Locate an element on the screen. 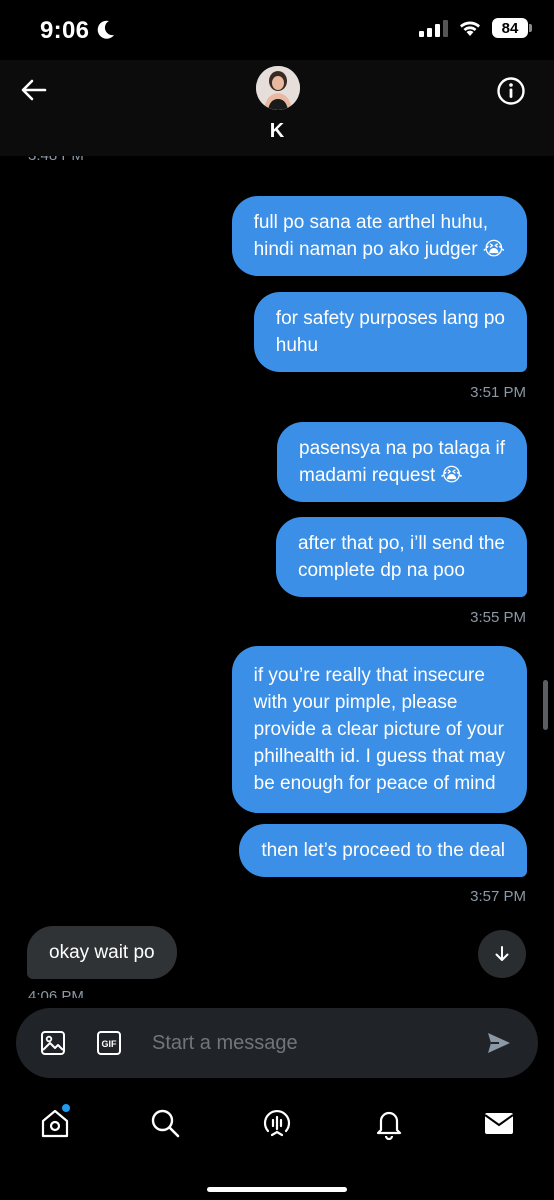 The image size is (554, 1200). avatar-image is located at coordinates (278, 88).